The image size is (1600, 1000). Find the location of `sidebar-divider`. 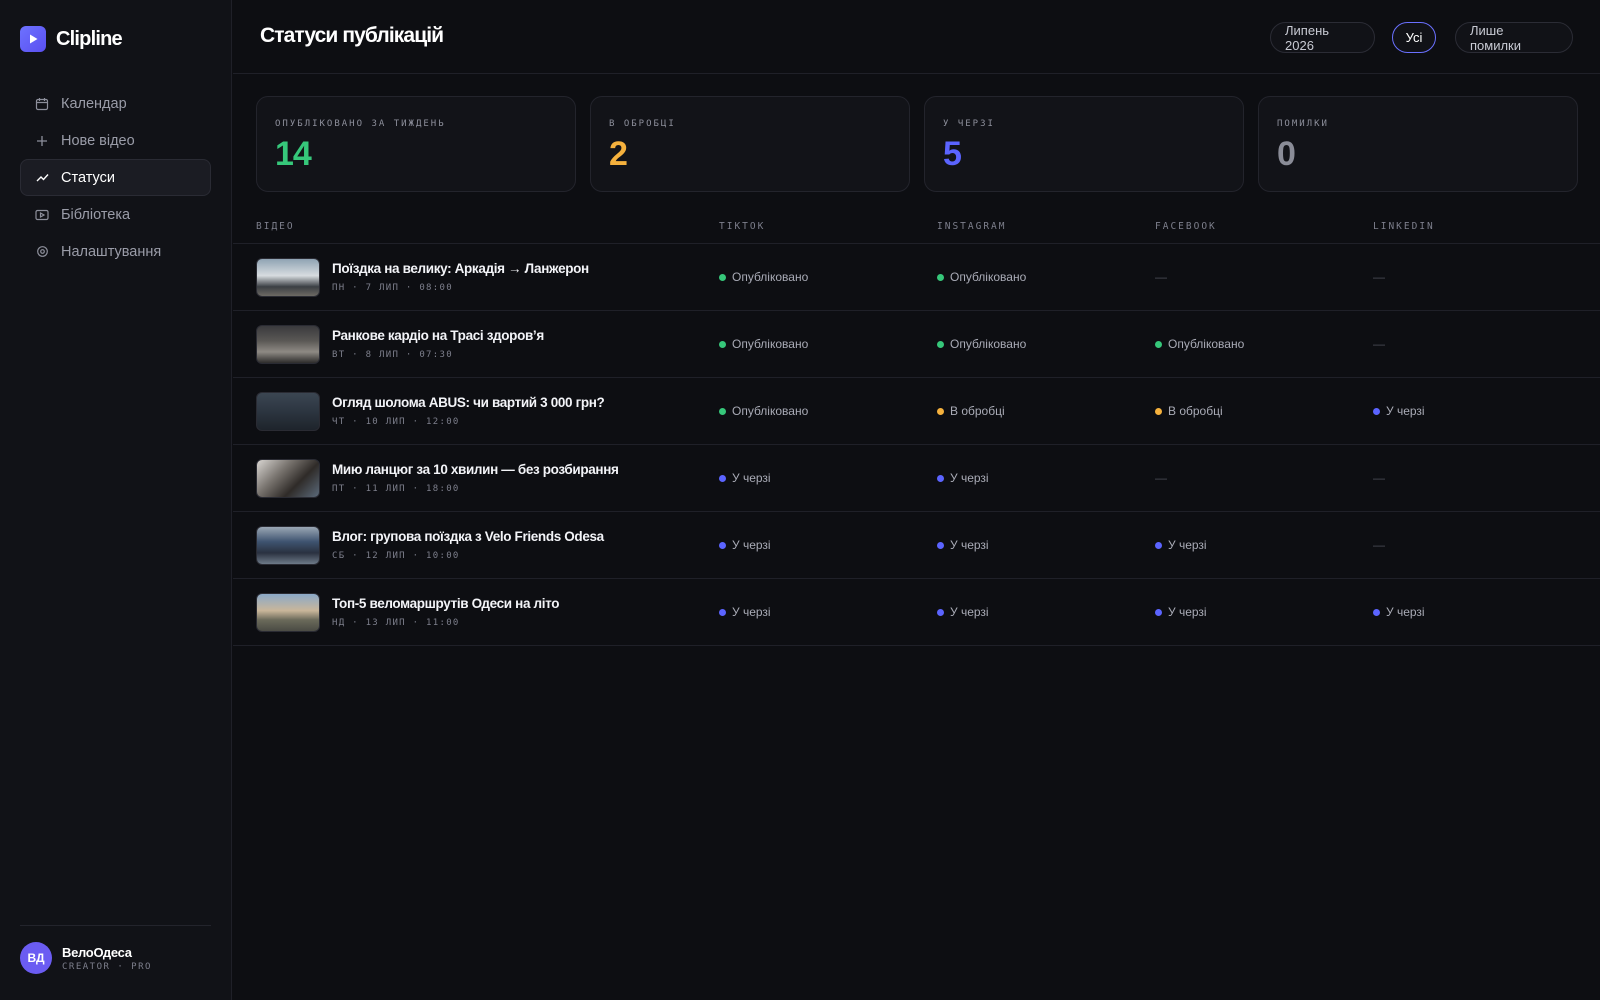

sidebar-divider is located at coordinates (115, 925).